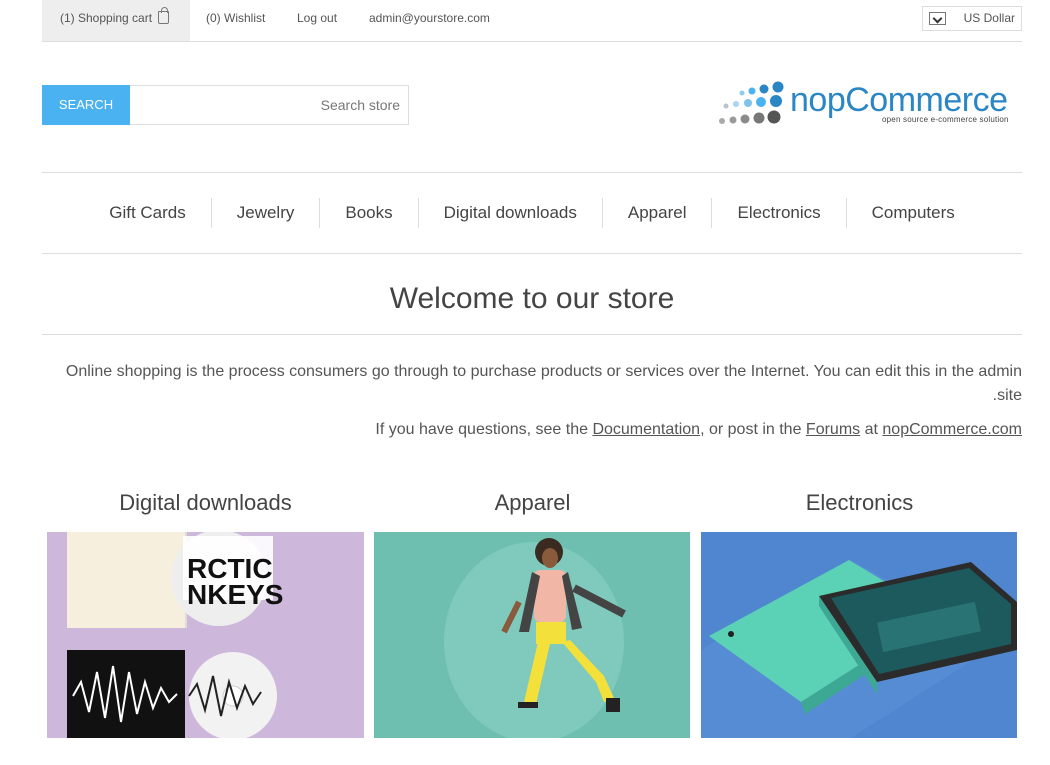 This screenshot has height=765, width=1050. What do you see at coordinates (937, 18) in the screenshot?
I see `chevron-down-icon` at bounding box center [937, 18].